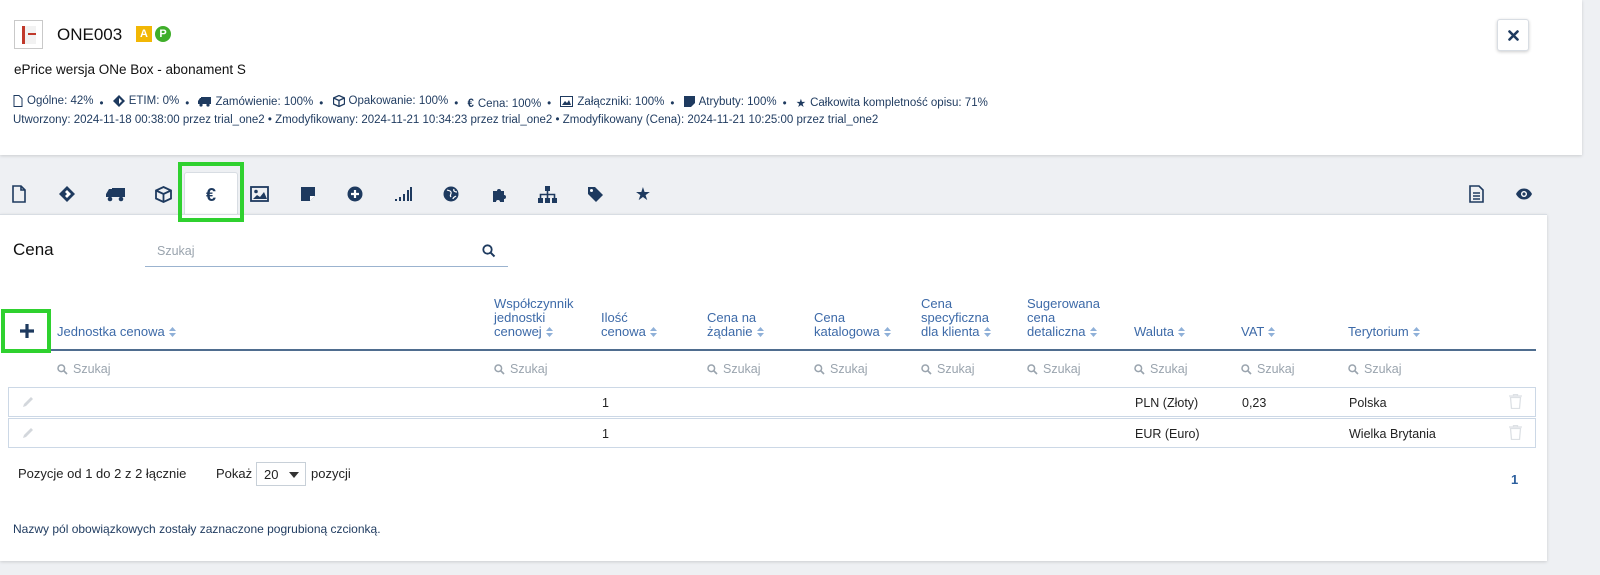  Describe the element at coordinates (623, 324) in the screenshot. I see `col-header-label: Ilość cenowa` at that location.